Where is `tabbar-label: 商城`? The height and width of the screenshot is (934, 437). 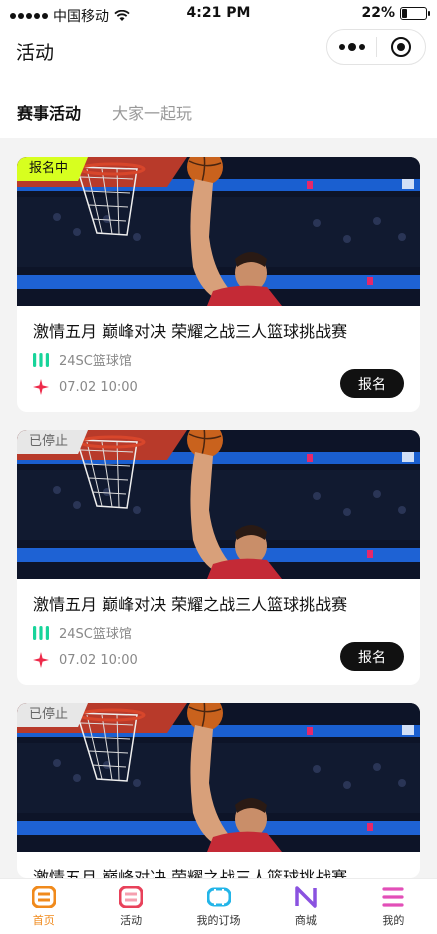 tabbar-label: 商城 is located at coordinates (305, 920).